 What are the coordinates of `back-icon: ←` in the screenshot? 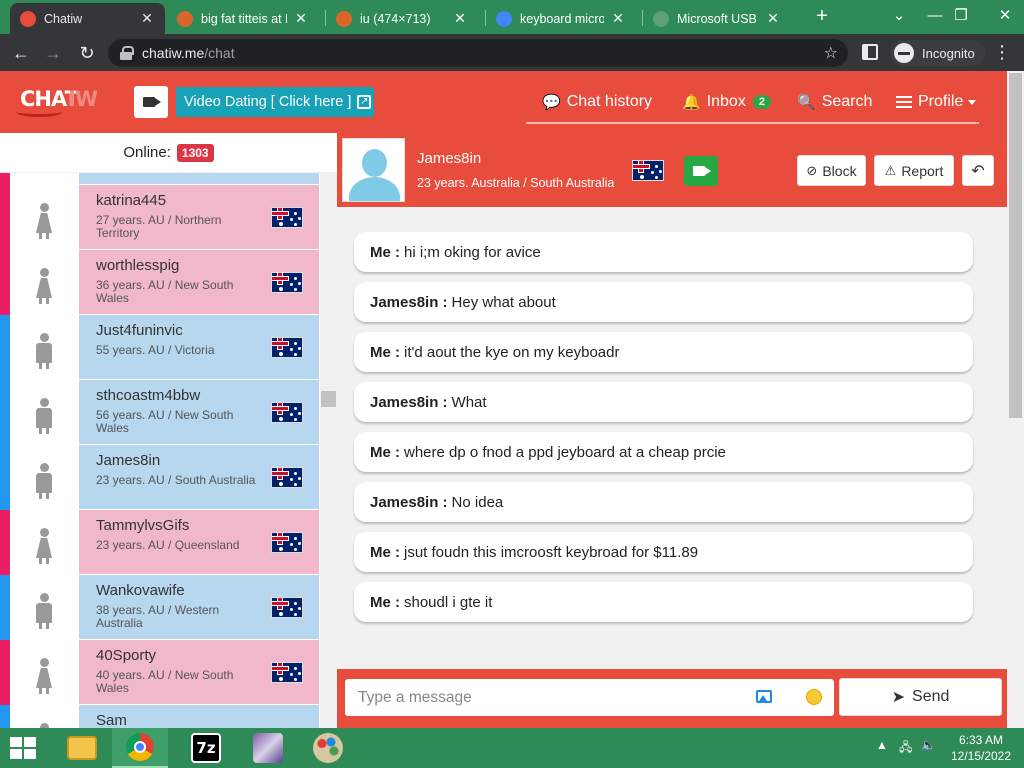 It's located at (21, 53).